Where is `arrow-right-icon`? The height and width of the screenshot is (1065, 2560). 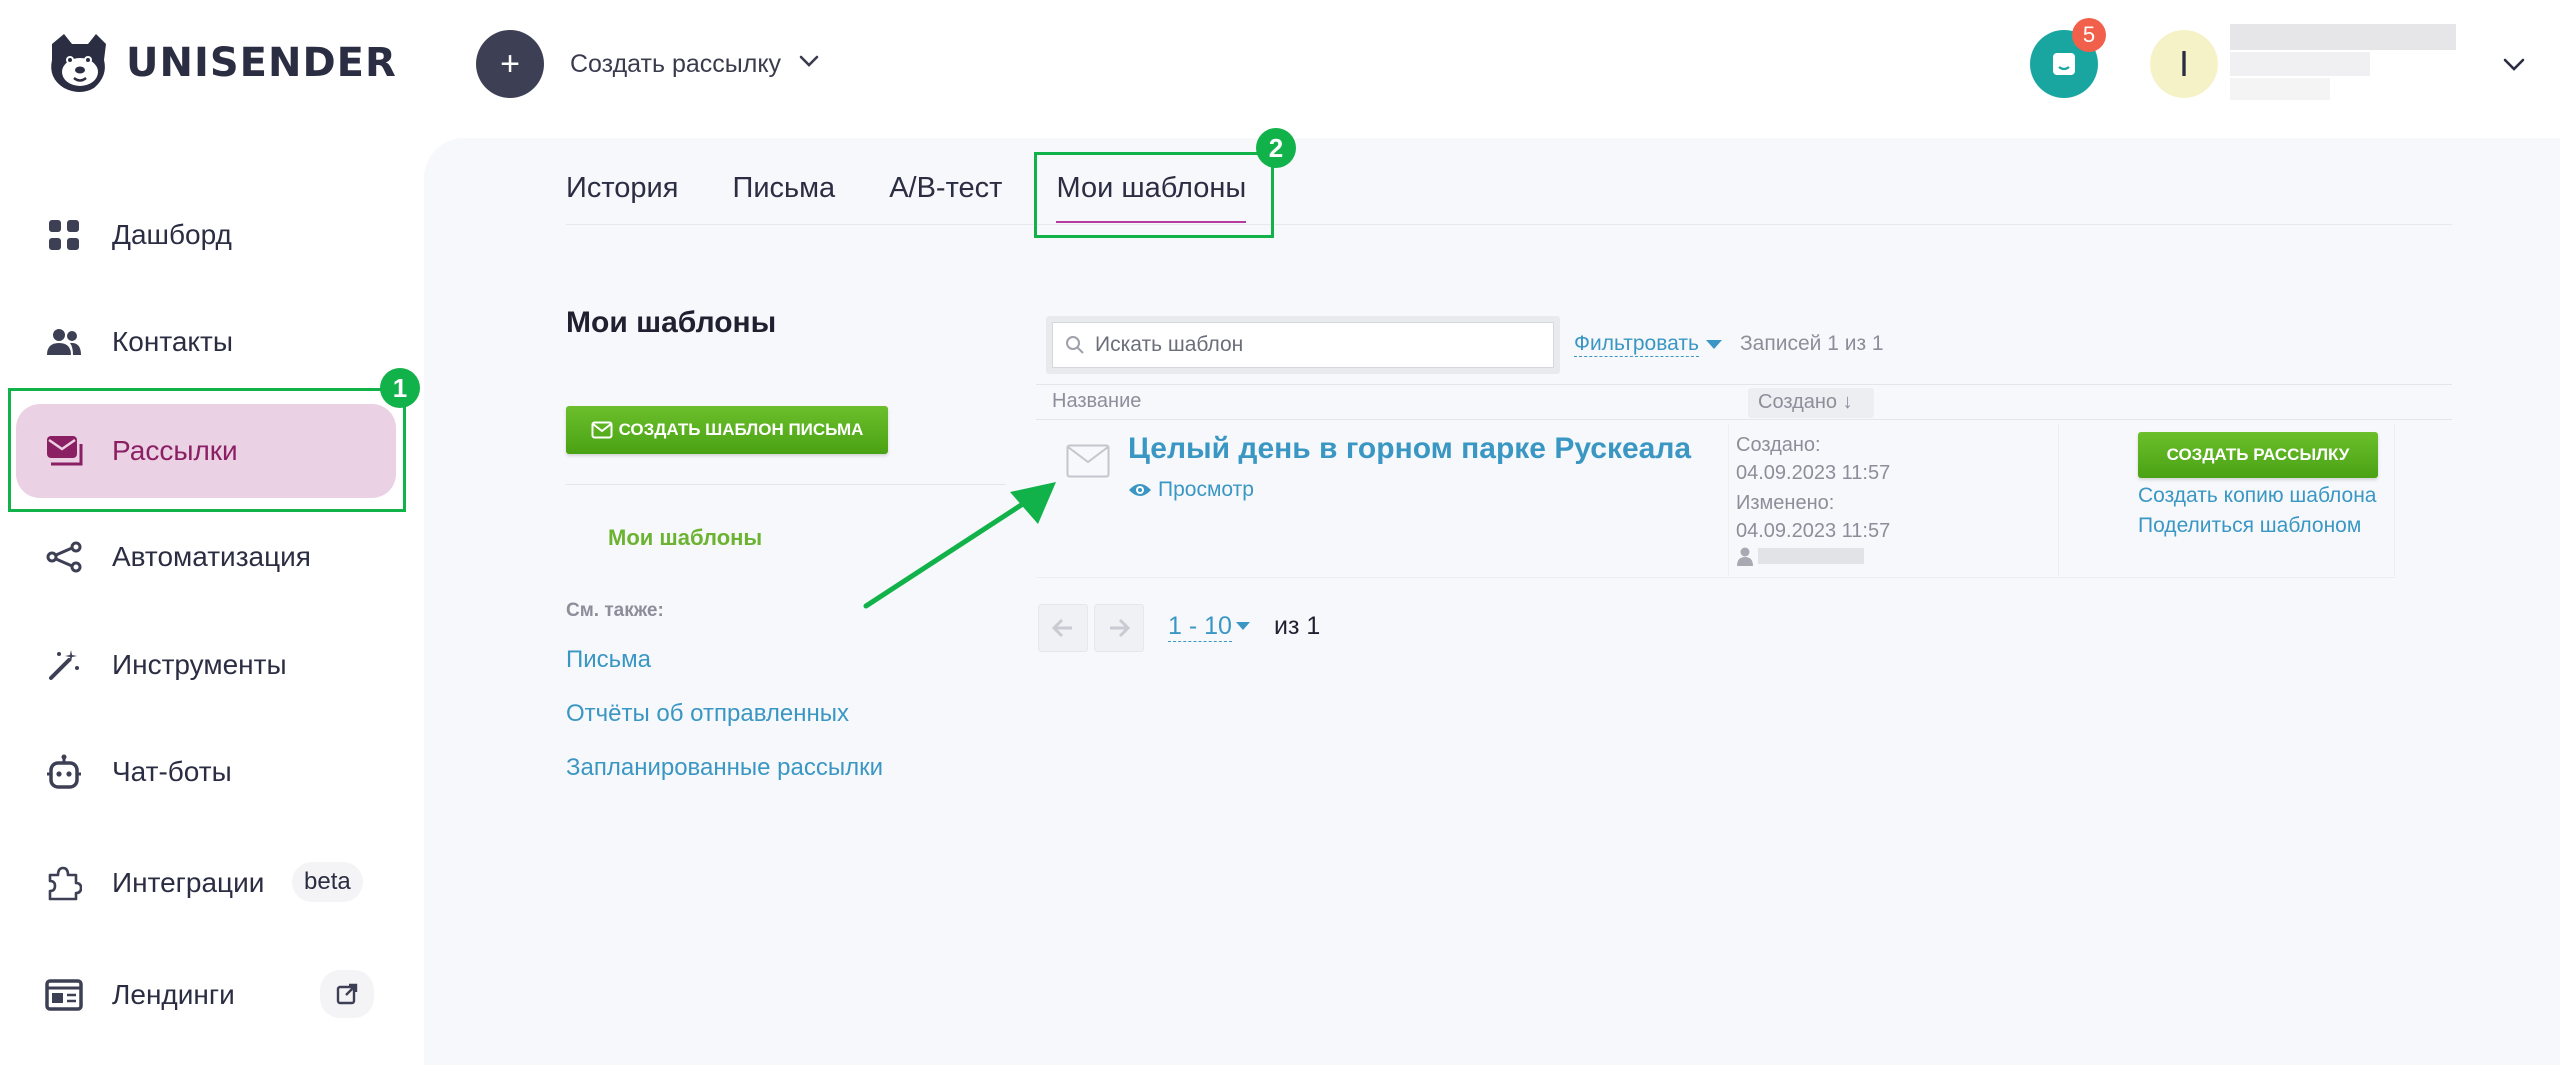 arrow-right-icon is located at coordinates (1120, 628).